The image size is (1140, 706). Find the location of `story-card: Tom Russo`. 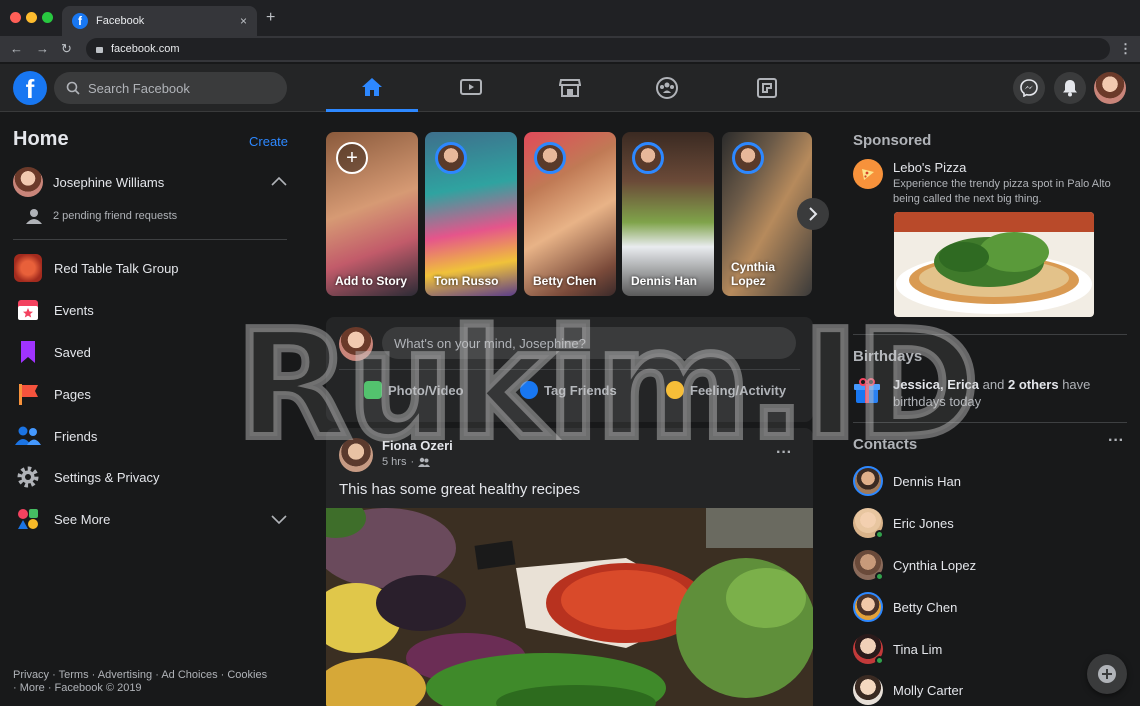

story-card: Tom Russo is located at coordinates (471, 214).